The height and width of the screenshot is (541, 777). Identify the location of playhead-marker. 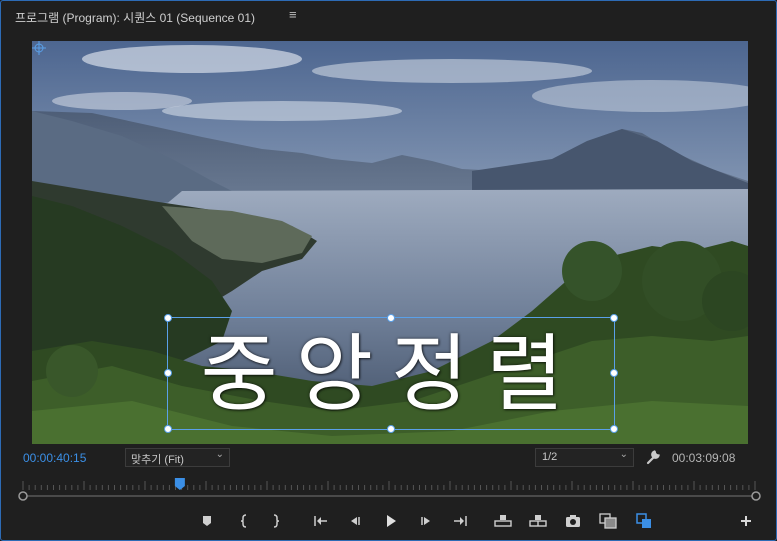
(179, 484).